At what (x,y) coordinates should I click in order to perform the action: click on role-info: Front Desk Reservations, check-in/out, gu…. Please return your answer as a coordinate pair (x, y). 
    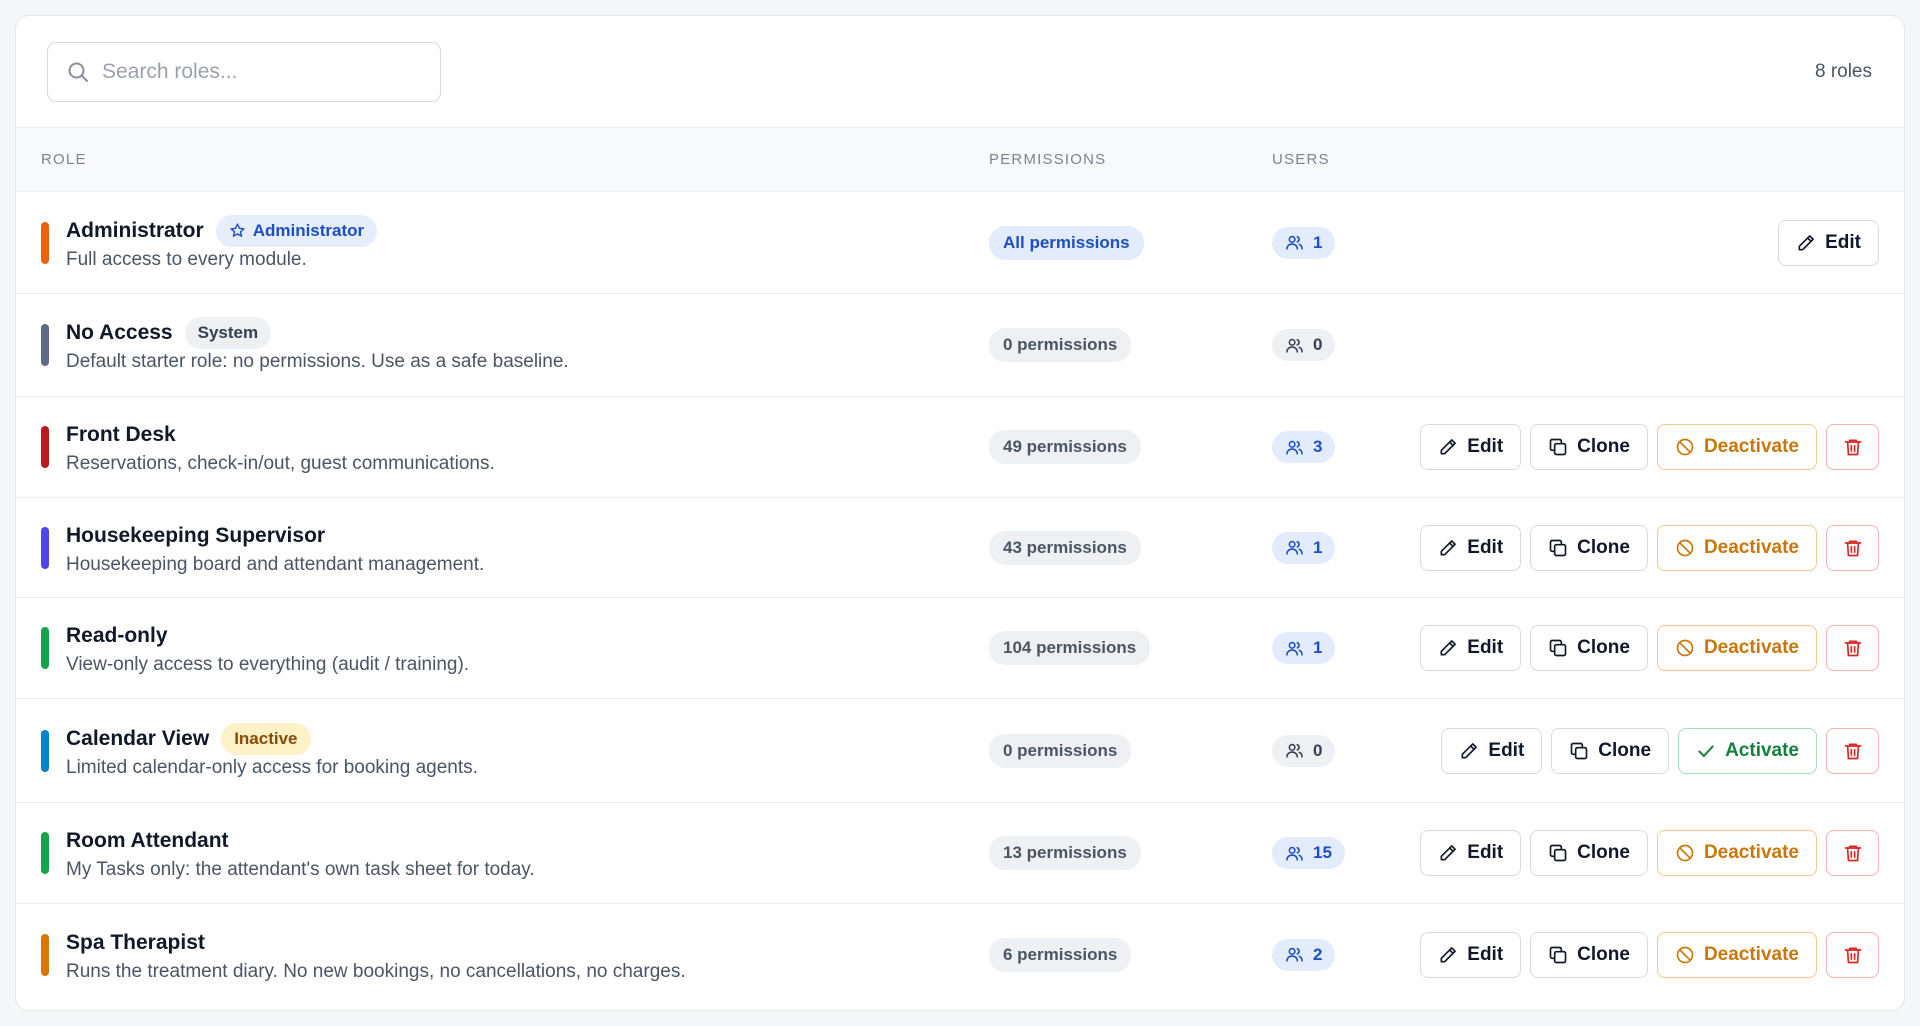
    Looking at the image, I should click on (280, 447).